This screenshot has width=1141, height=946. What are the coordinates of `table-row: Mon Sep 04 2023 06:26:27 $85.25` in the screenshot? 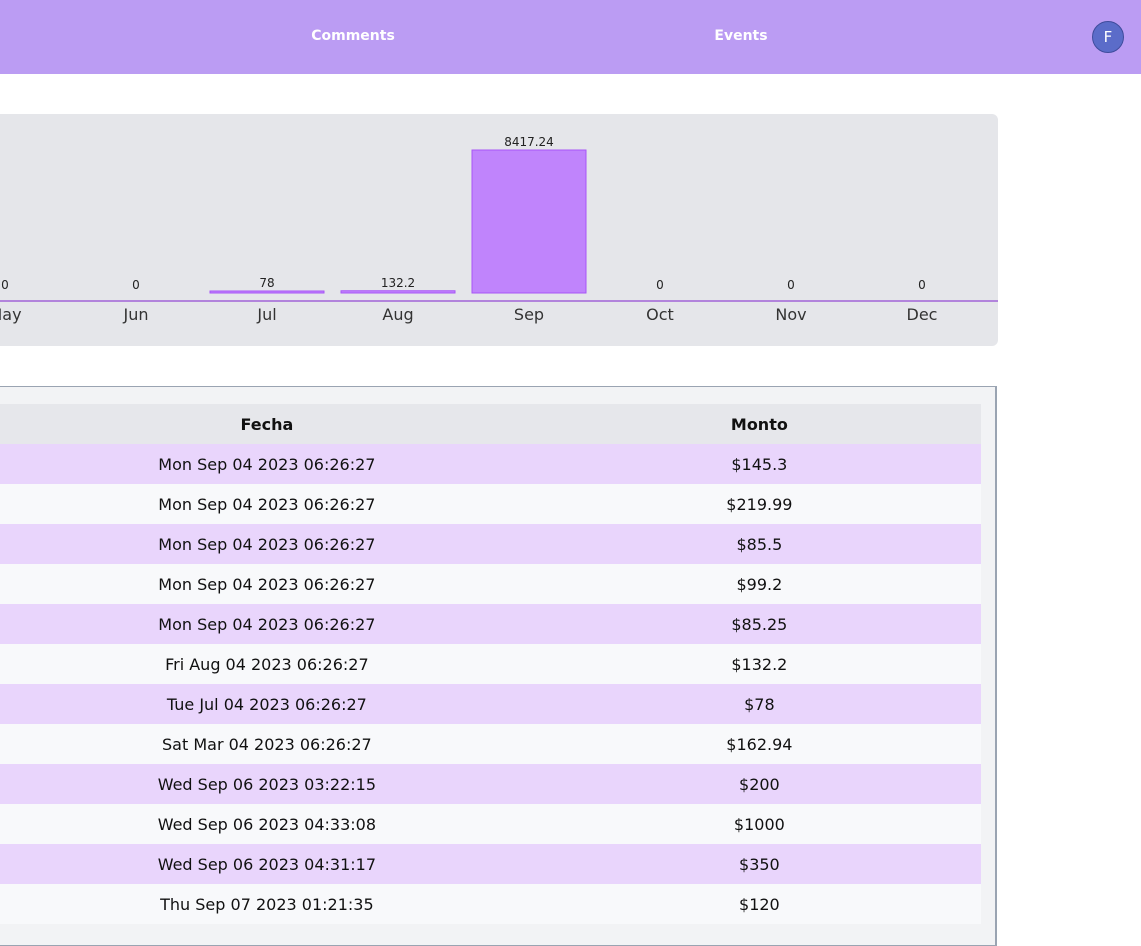 It's located at (490, 624).